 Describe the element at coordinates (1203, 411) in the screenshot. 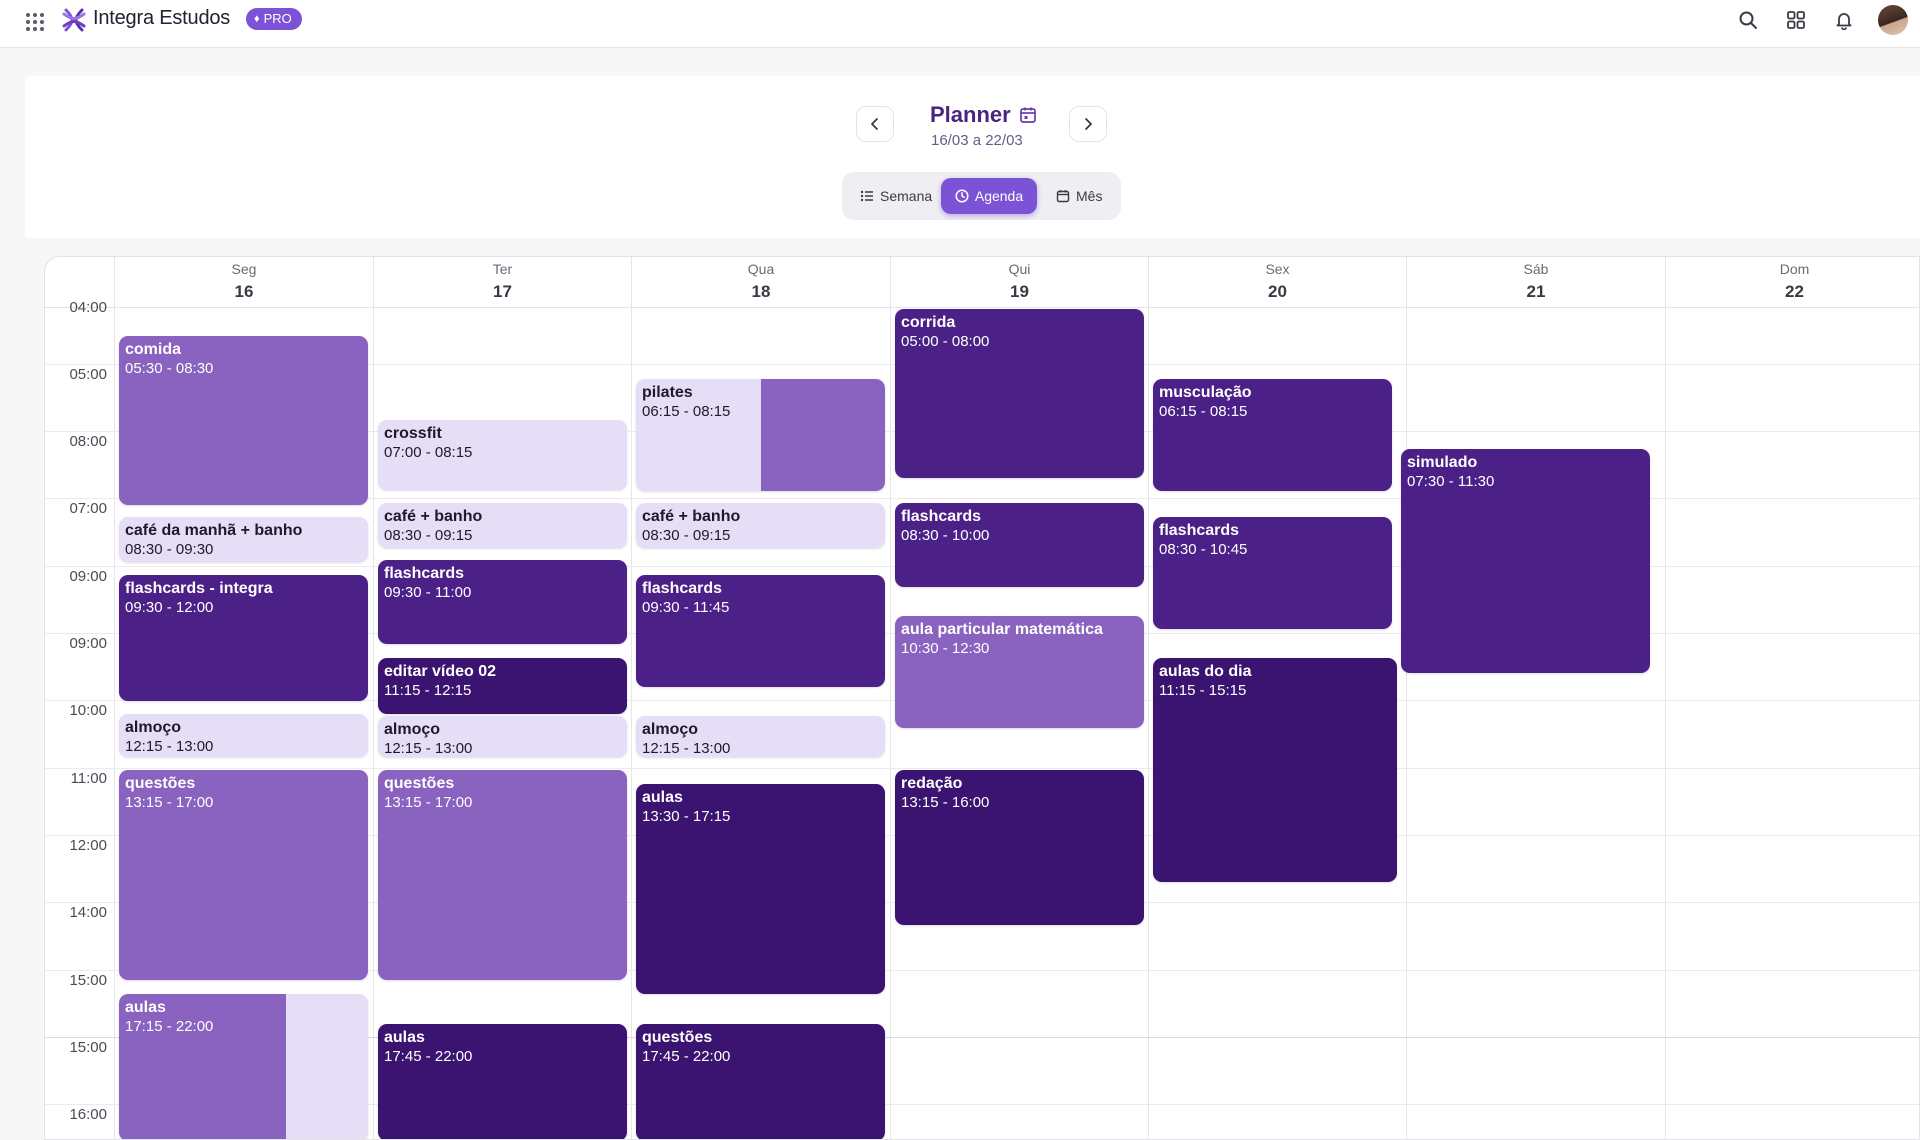

I see `event-time: 06:15 - 08:15` at that location.